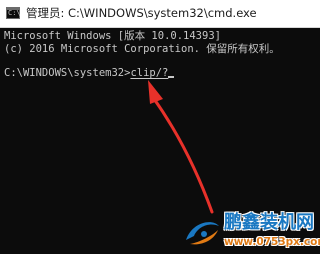  What do you see at coordinates (155, 92) in the screenshot?
I see `arrow-head` at bounding box center [155, 92].